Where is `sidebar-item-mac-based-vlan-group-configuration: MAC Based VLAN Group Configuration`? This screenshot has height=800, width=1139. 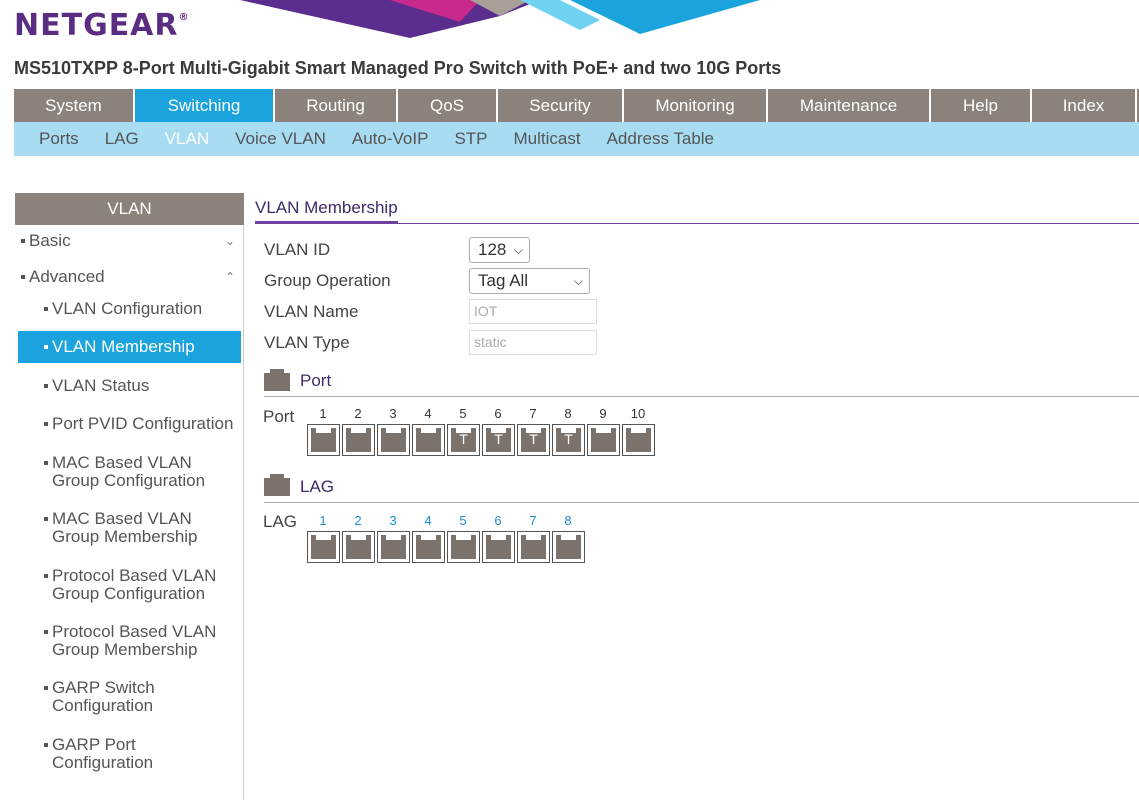 sidebar-item-mac-based-vlan-group-configuration: MAC Based VLAN Group Configuration is located at coordinates (129, 472).